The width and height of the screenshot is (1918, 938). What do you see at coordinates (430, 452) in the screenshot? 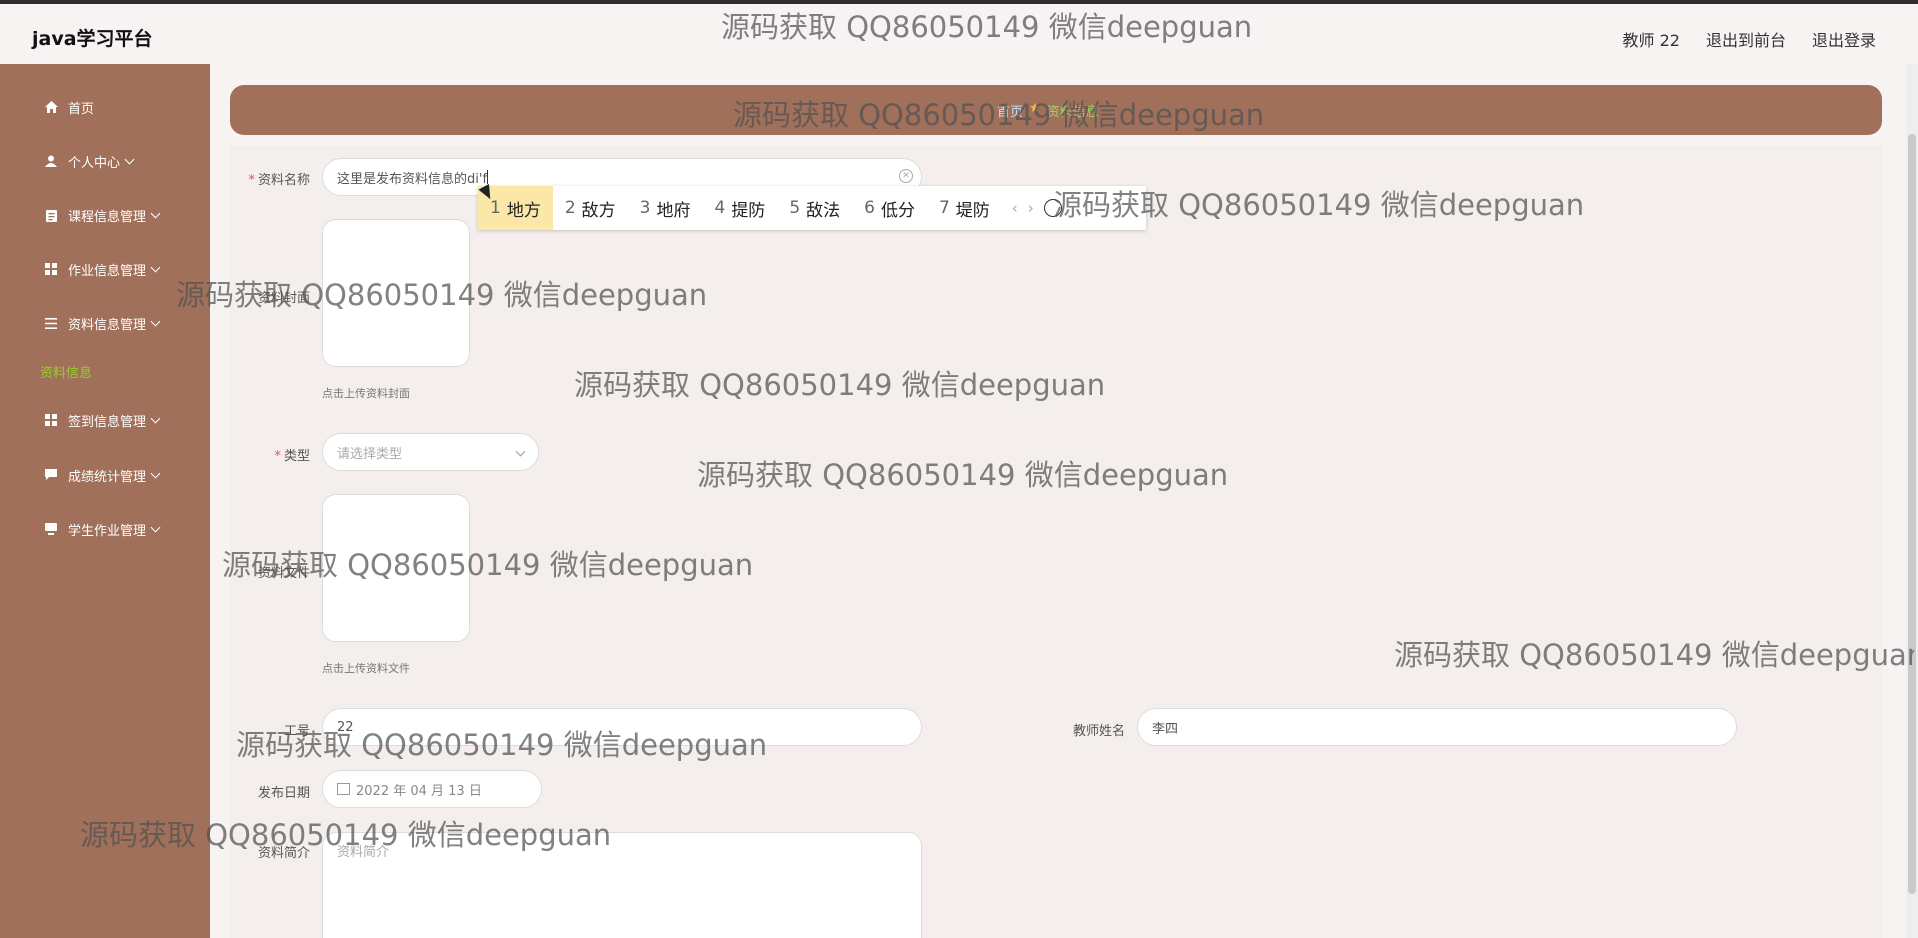
I see `type-select: 请选择类型` at bounding box center [430, 452].